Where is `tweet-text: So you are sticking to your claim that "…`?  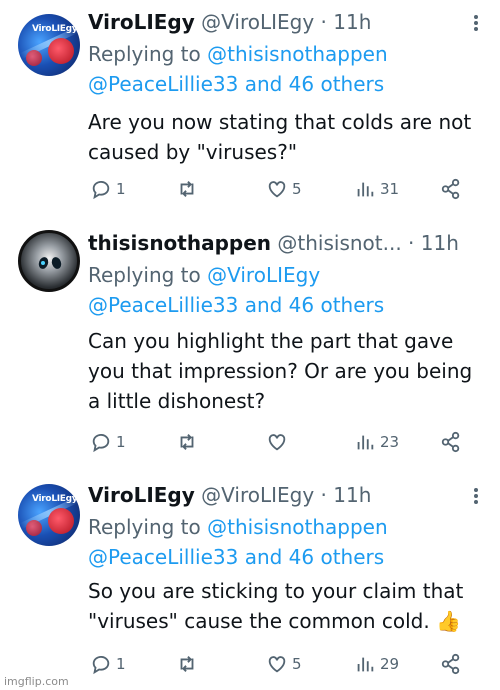
tweet-text: So you are sticking to your claim that "… is located at coordinates (275, 606).